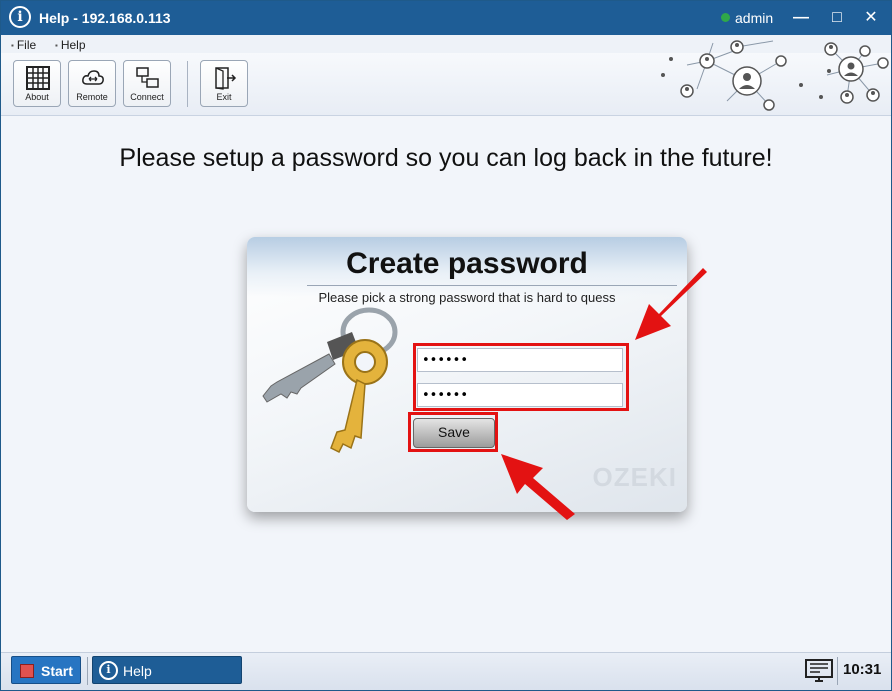 This screenshot has height=691, width=892. What do you see at coordinates (801, 18) in the screenshot?
I see `minimize-button: —` at bounding box center [801, 18].